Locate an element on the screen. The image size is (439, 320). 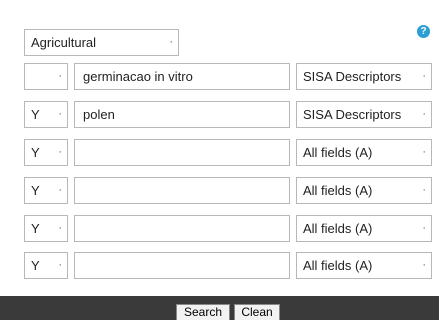
search-button: Search is located at coordinates (203, 312).